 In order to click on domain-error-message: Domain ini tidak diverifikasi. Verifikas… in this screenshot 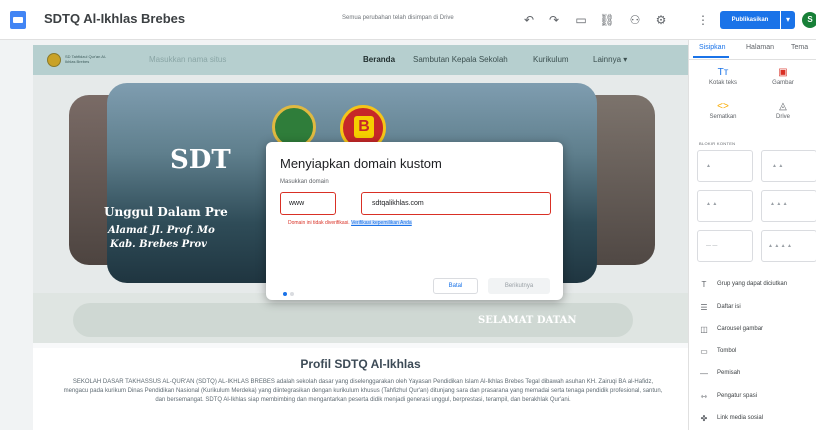, I will do `click(350, 223)`.